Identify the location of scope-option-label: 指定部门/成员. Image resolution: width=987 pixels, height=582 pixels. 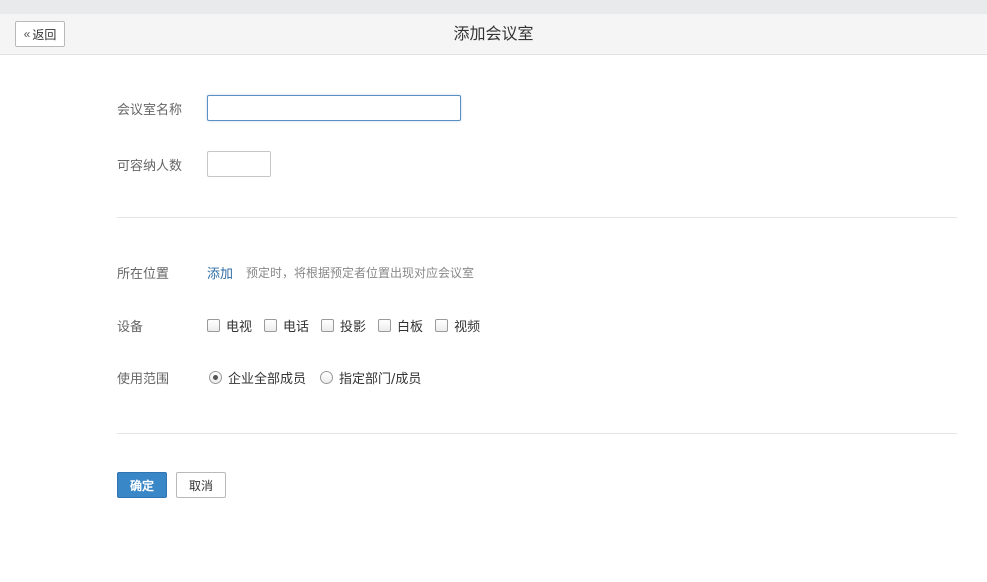
(380, 379).